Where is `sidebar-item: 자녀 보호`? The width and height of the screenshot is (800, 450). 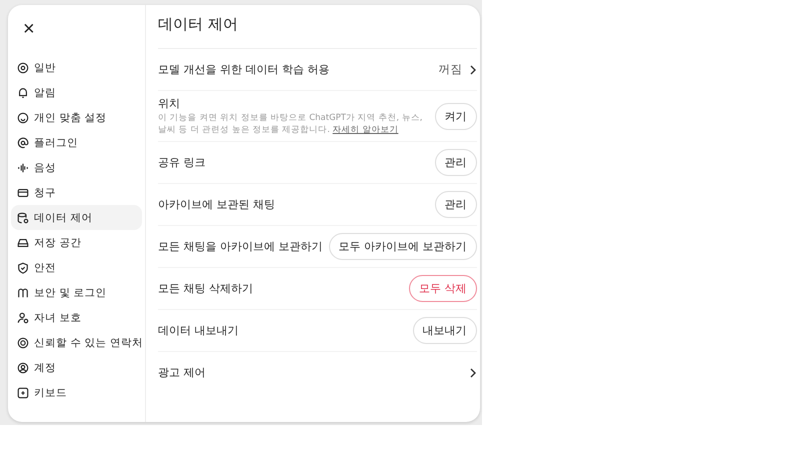
sidebar-item: 자녀 보호 is located at coordinates (76, 317).